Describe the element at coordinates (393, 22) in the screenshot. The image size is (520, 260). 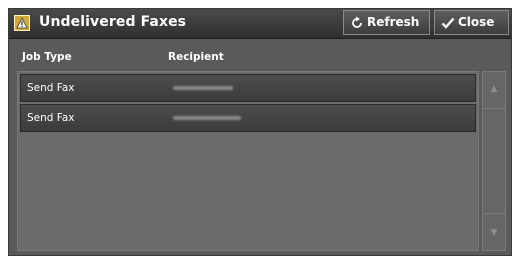
I see `refresh-label: Refresh` at that location.